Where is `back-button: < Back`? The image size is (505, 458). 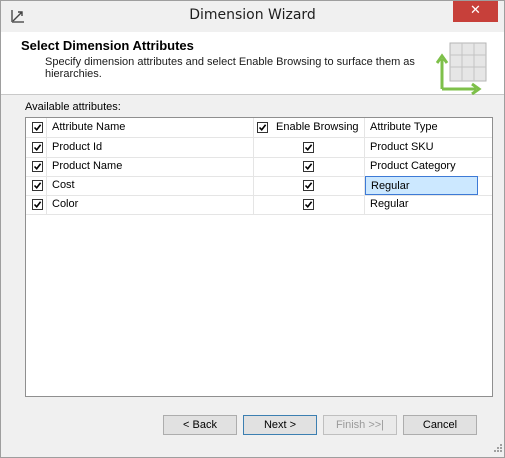
back-button: < Back is located at coordinates (200, 425).